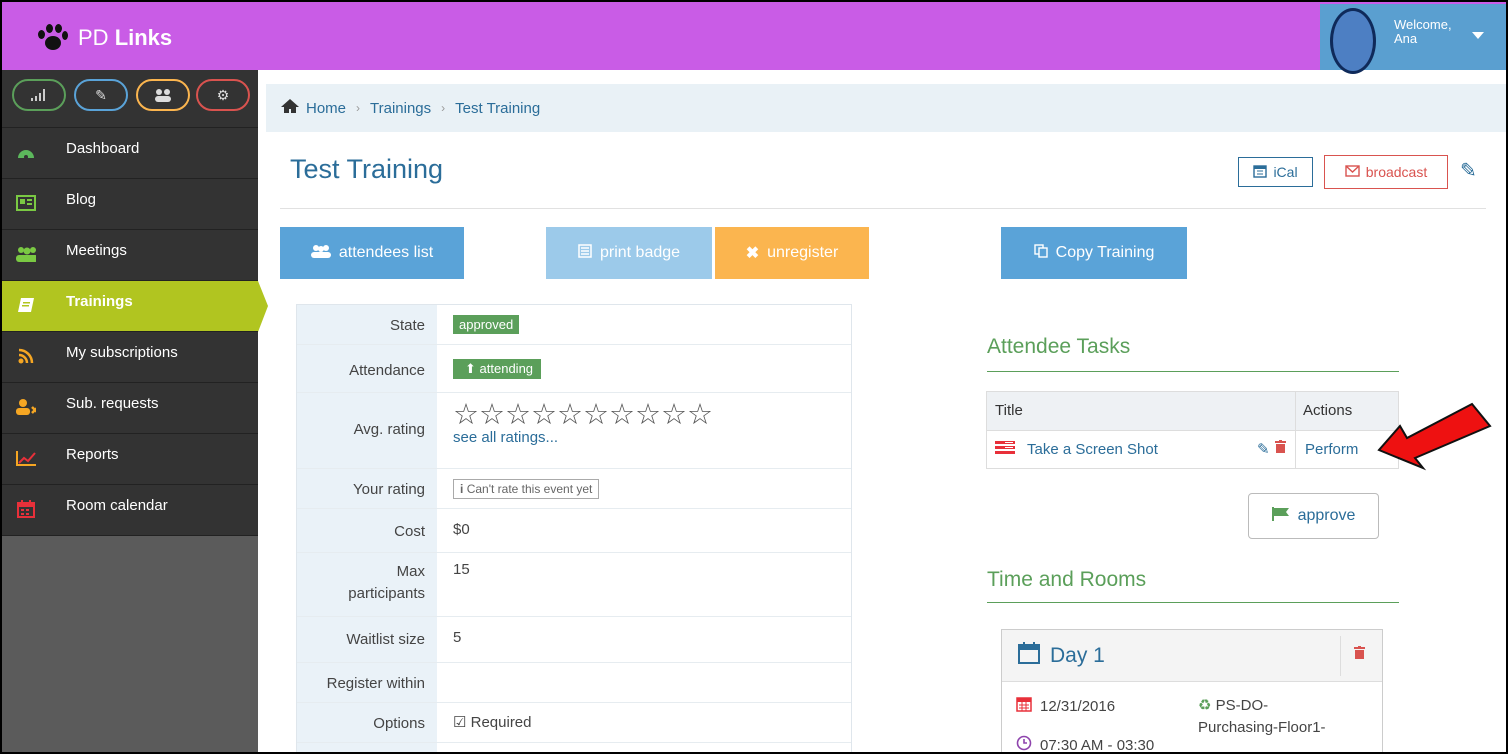 The image size is (1508, 754). Describe the element at coordinates (367, 169) in the screenshot. I see `page-title: Test Training` at that location.